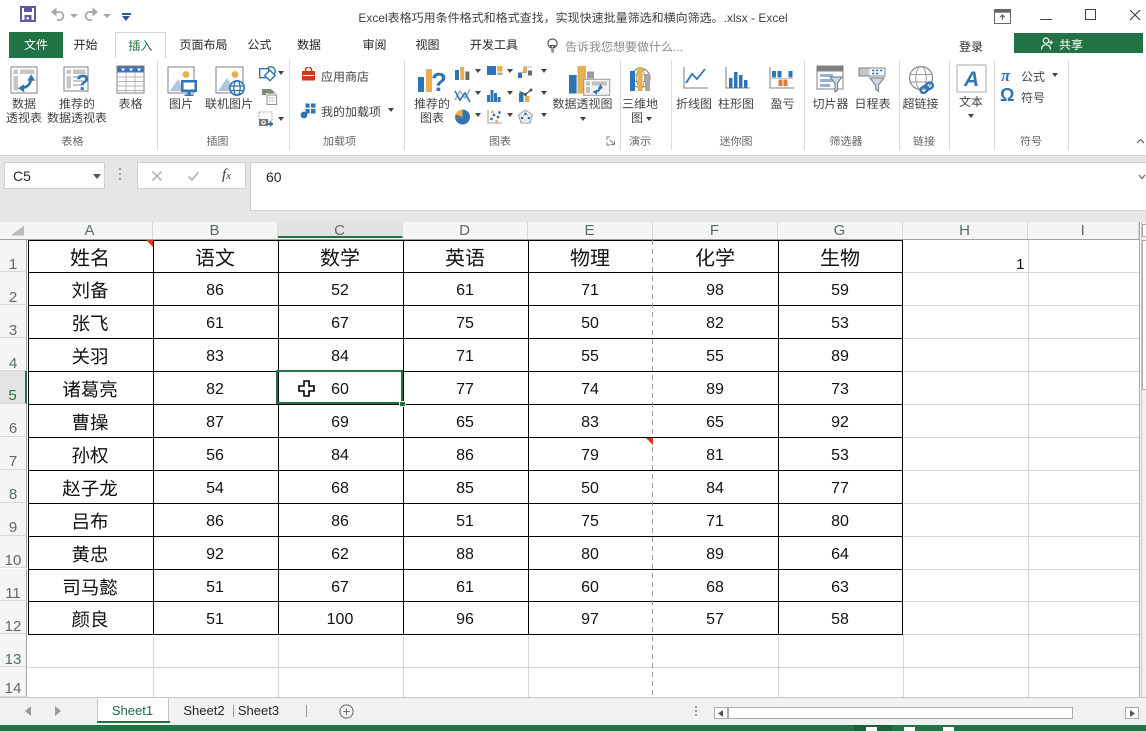 The image size is (1146, 731). Describe the element at coordinates (971, 79) in the screenshot. I see `svg-text: A` at that location.